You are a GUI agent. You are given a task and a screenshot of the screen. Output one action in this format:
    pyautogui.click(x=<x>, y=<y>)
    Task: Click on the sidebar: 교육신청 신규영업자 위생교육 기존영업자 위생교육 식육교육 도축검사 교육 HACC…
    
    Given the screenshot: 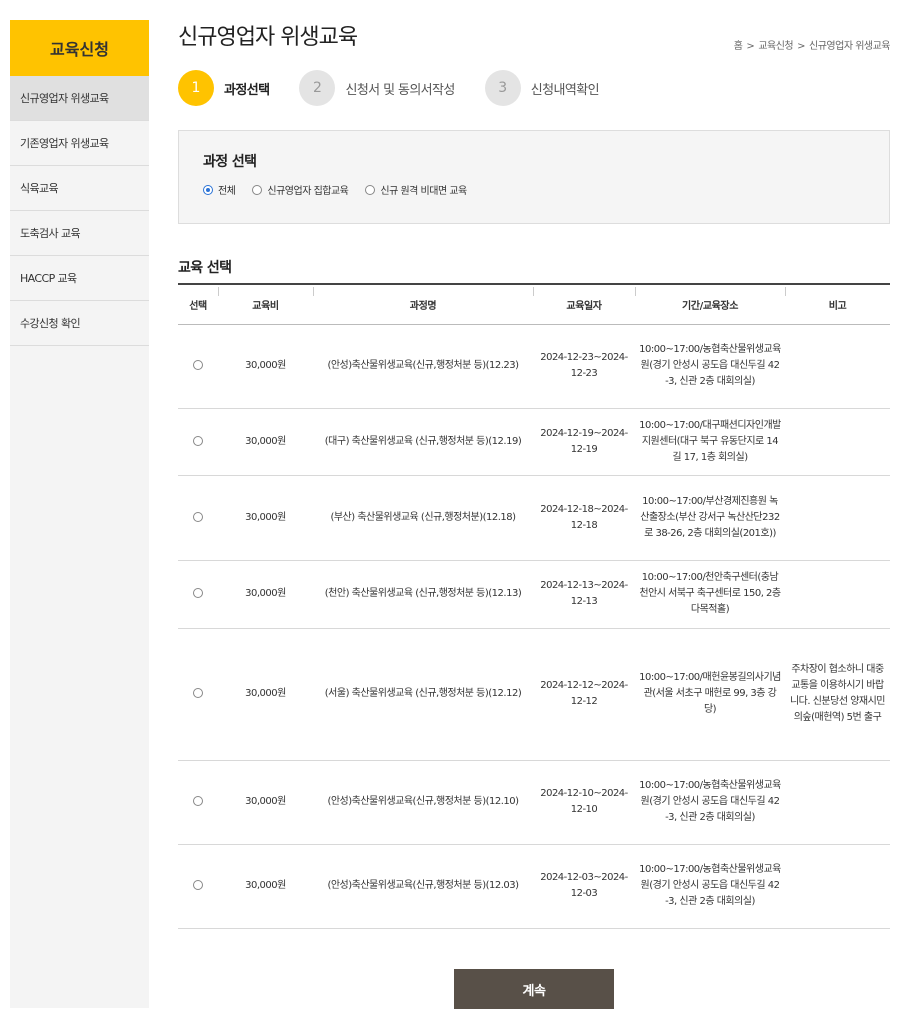 What is the action you would take?
    pyautogui.click(x=79, y=514)
    